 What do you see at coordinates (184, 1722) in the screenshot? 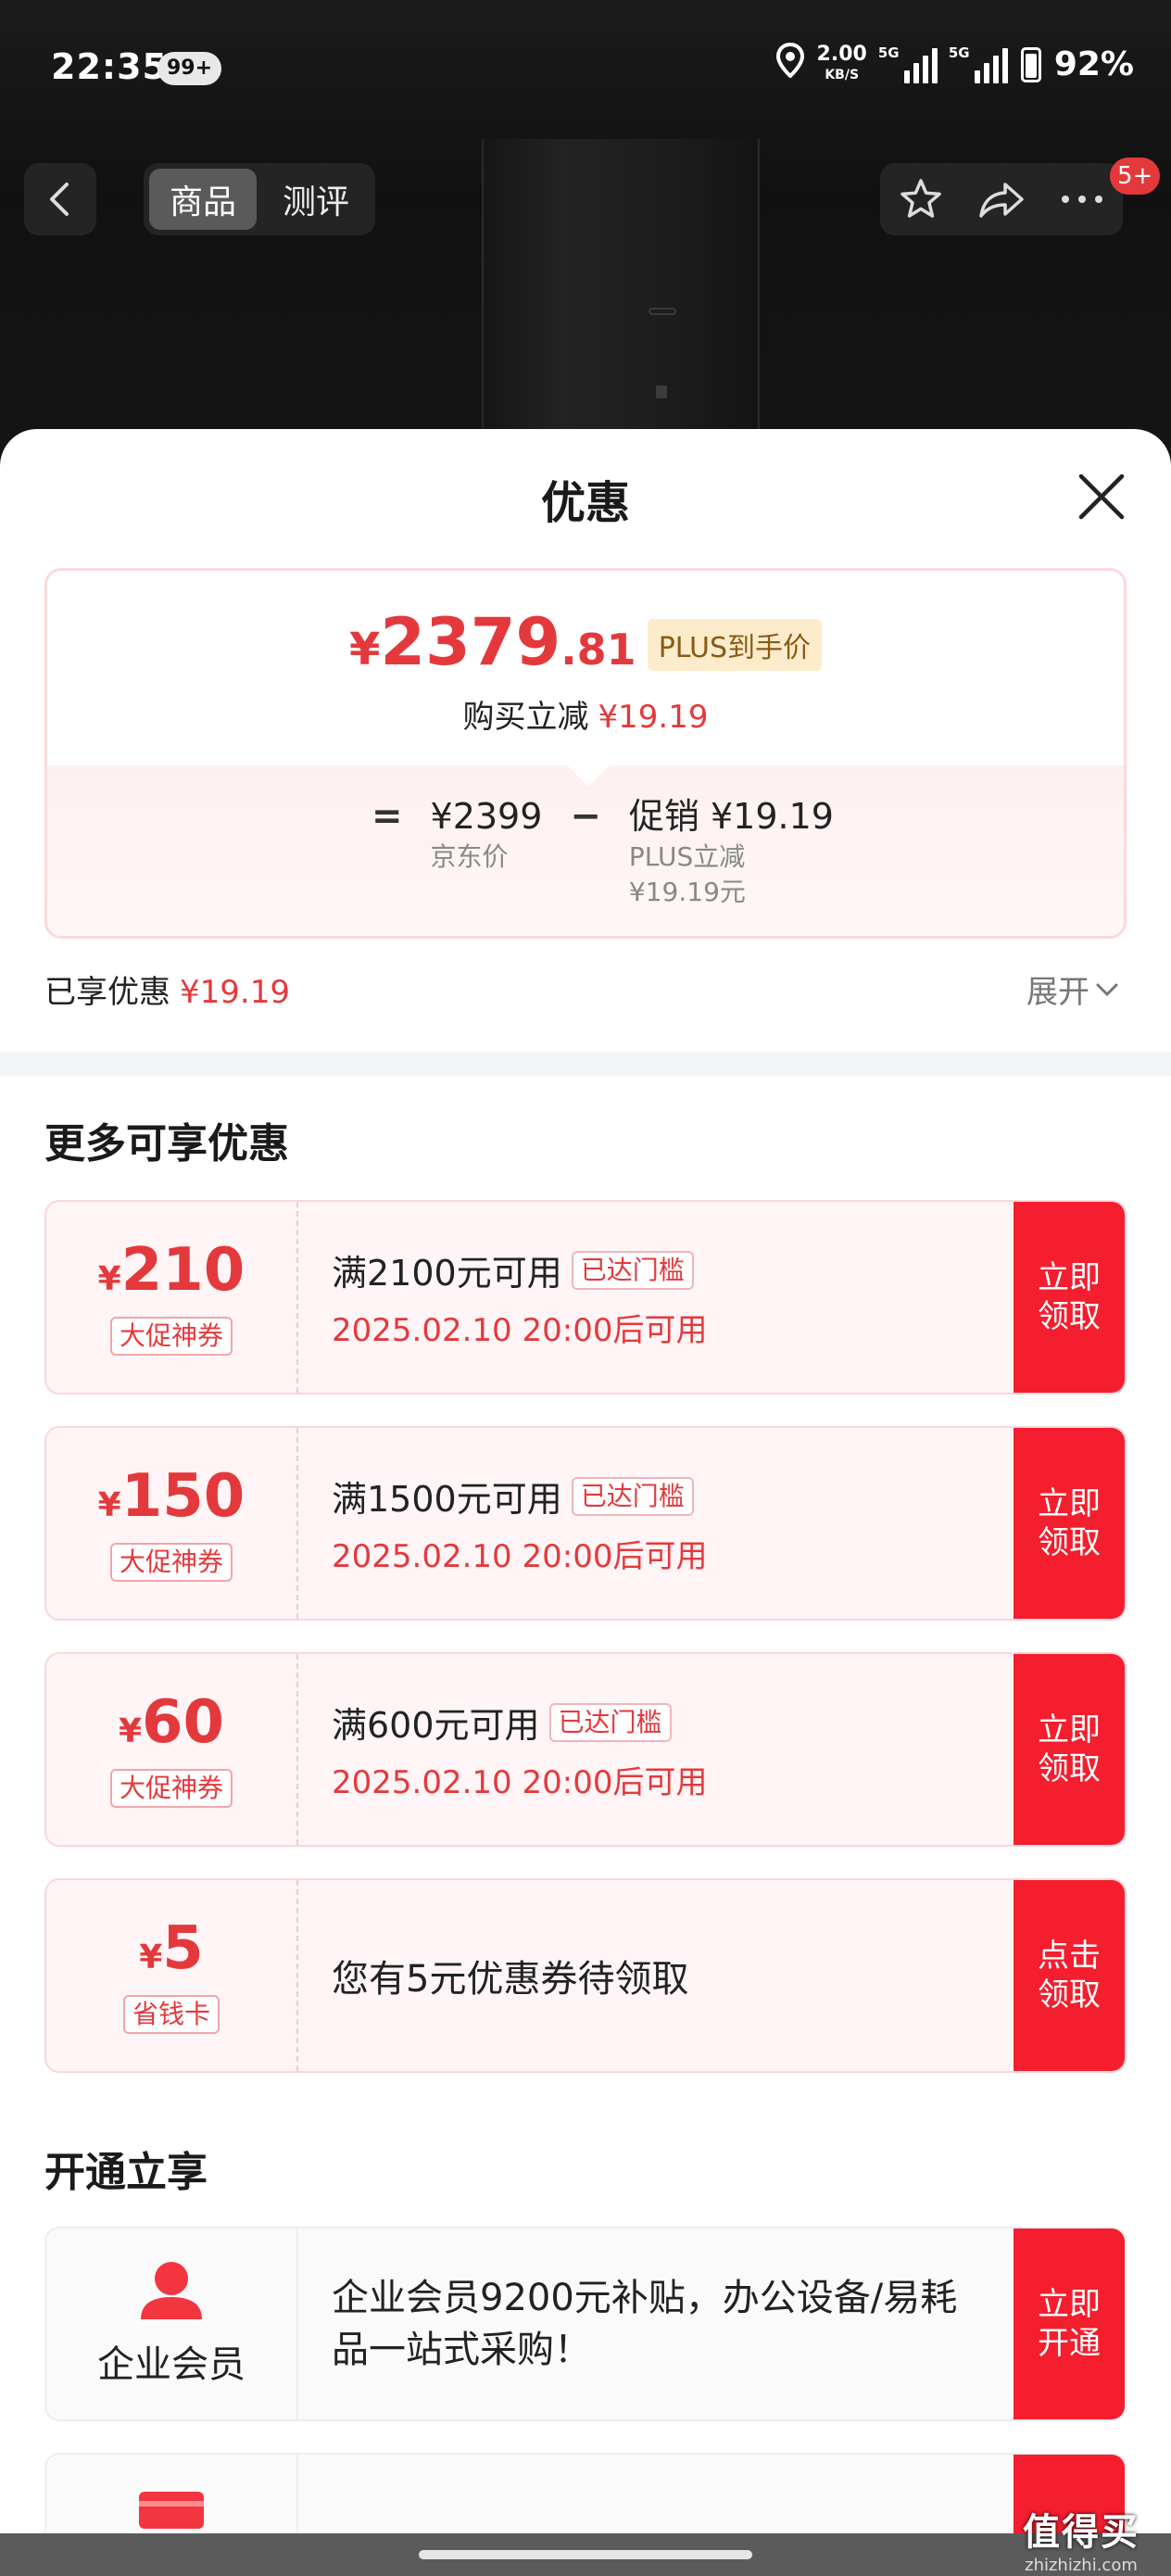
I see `coupon-amount: 60` at bounding box center [184, 1722].